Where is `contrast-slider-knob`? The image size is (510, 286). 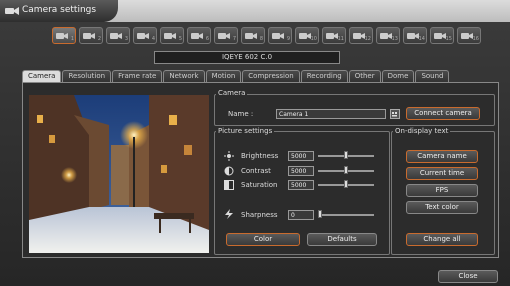
contrast-slider-knob is located at coordinates (346, 170).